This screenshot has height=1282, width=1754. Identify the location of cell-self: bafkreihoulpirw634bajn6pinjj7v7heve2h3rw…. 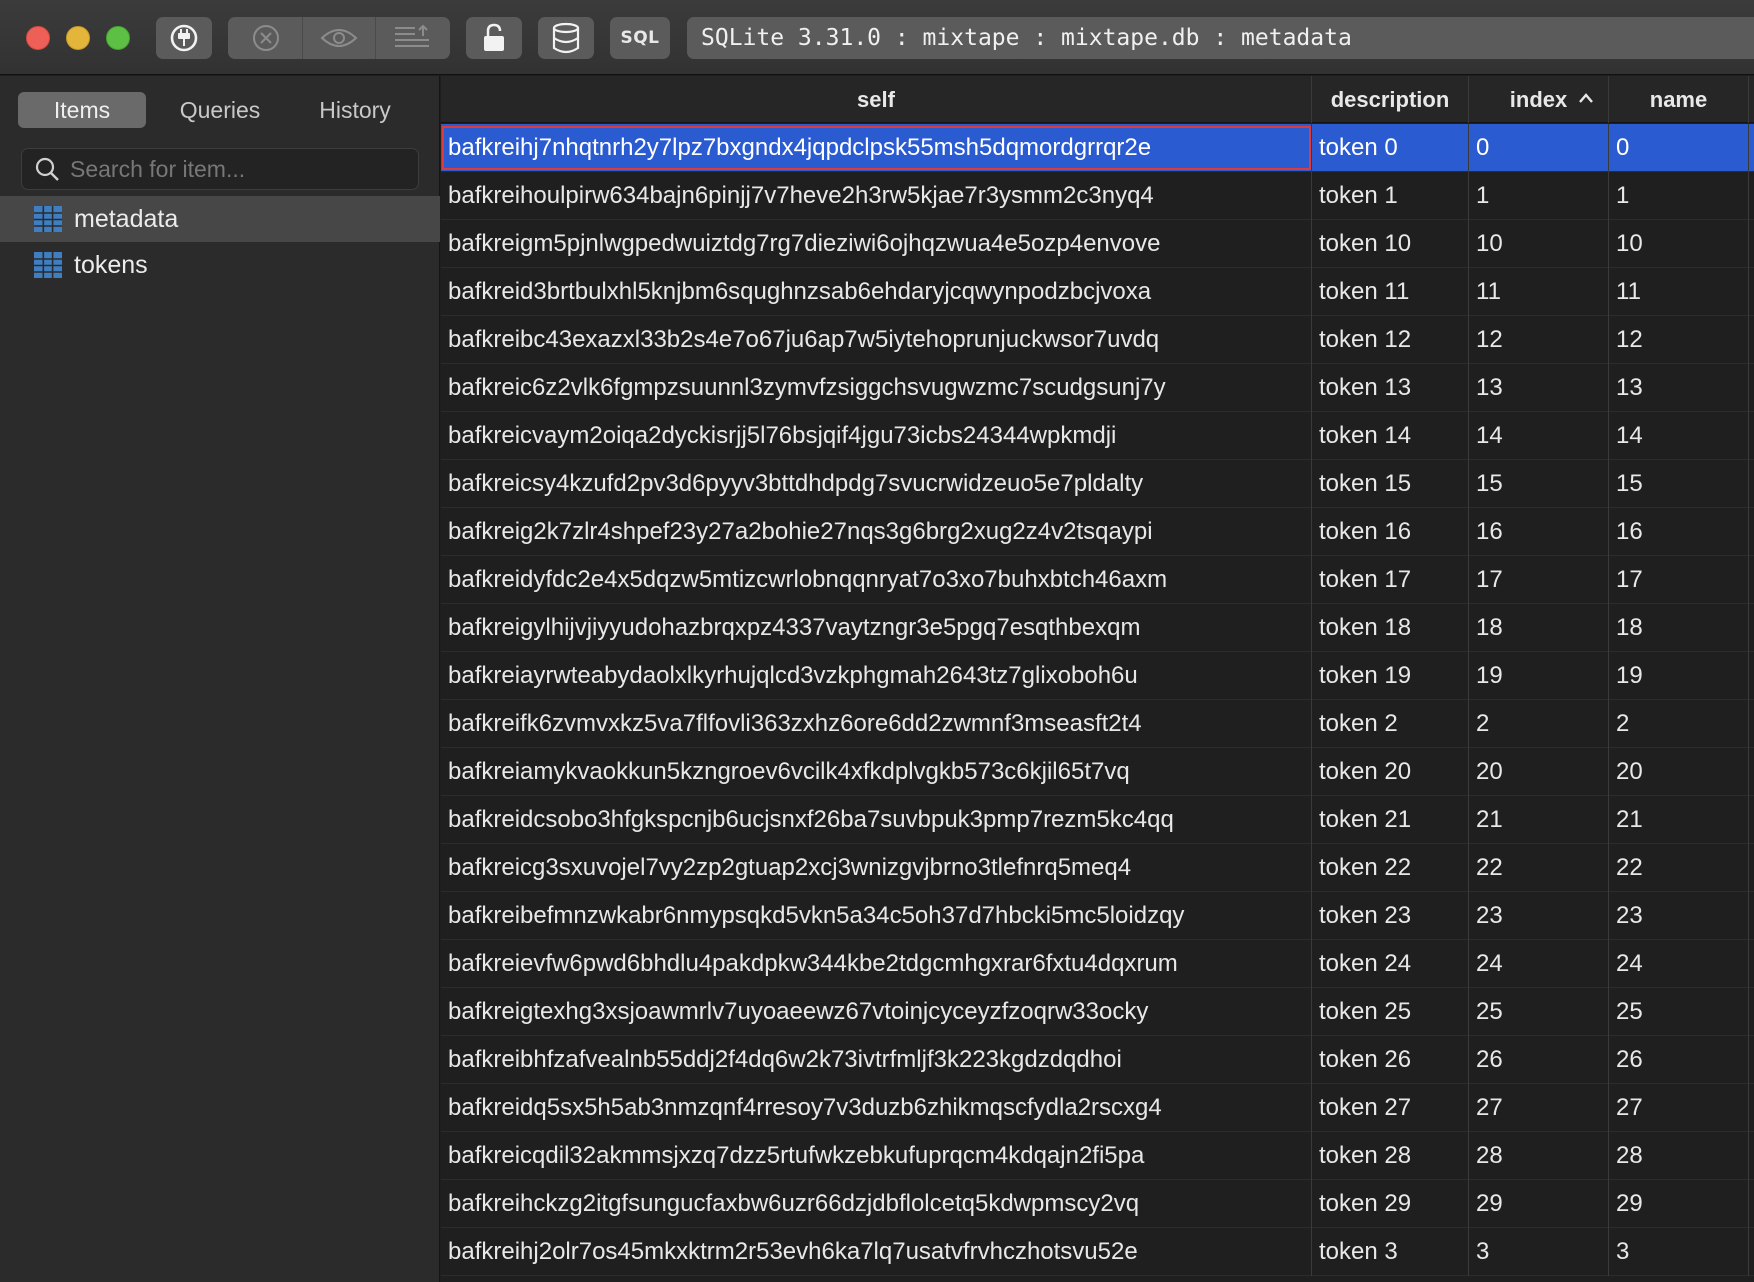
(876, 196).